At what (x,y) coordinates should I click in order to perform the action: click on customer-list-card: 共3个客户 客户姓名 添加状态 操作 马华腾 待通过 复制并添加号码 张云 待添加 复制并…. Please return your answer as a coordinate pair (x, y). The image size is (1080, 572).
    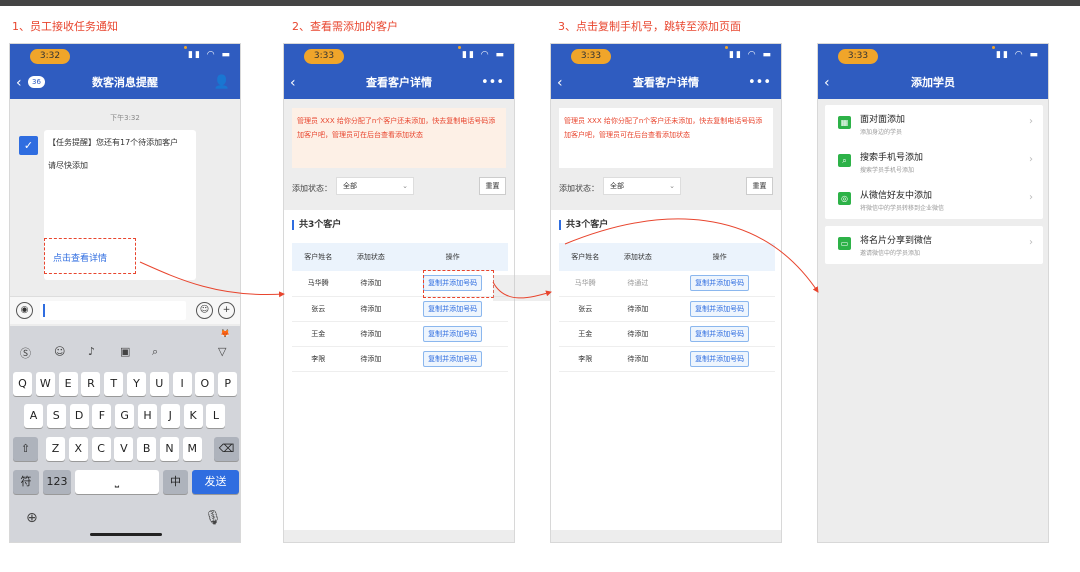
    Looking at the image, I should click on (666, 370).